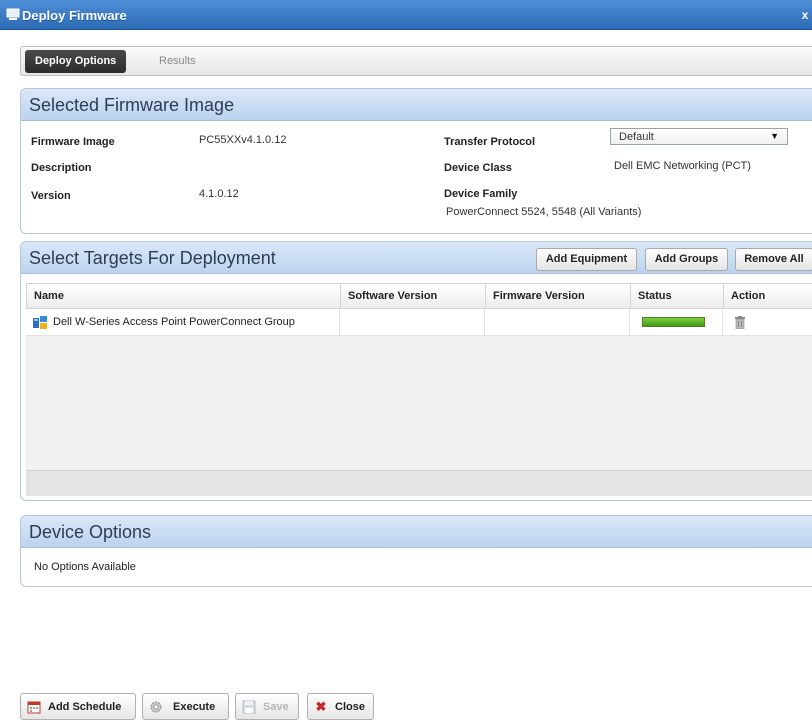 The height and width of the screenshot is (723, 812). What do you see at coordinates (243, 140) in the screenshot?
I see `firmware-image-value: PC55XXv4.1.0.12` at bounding box center [243, 140].